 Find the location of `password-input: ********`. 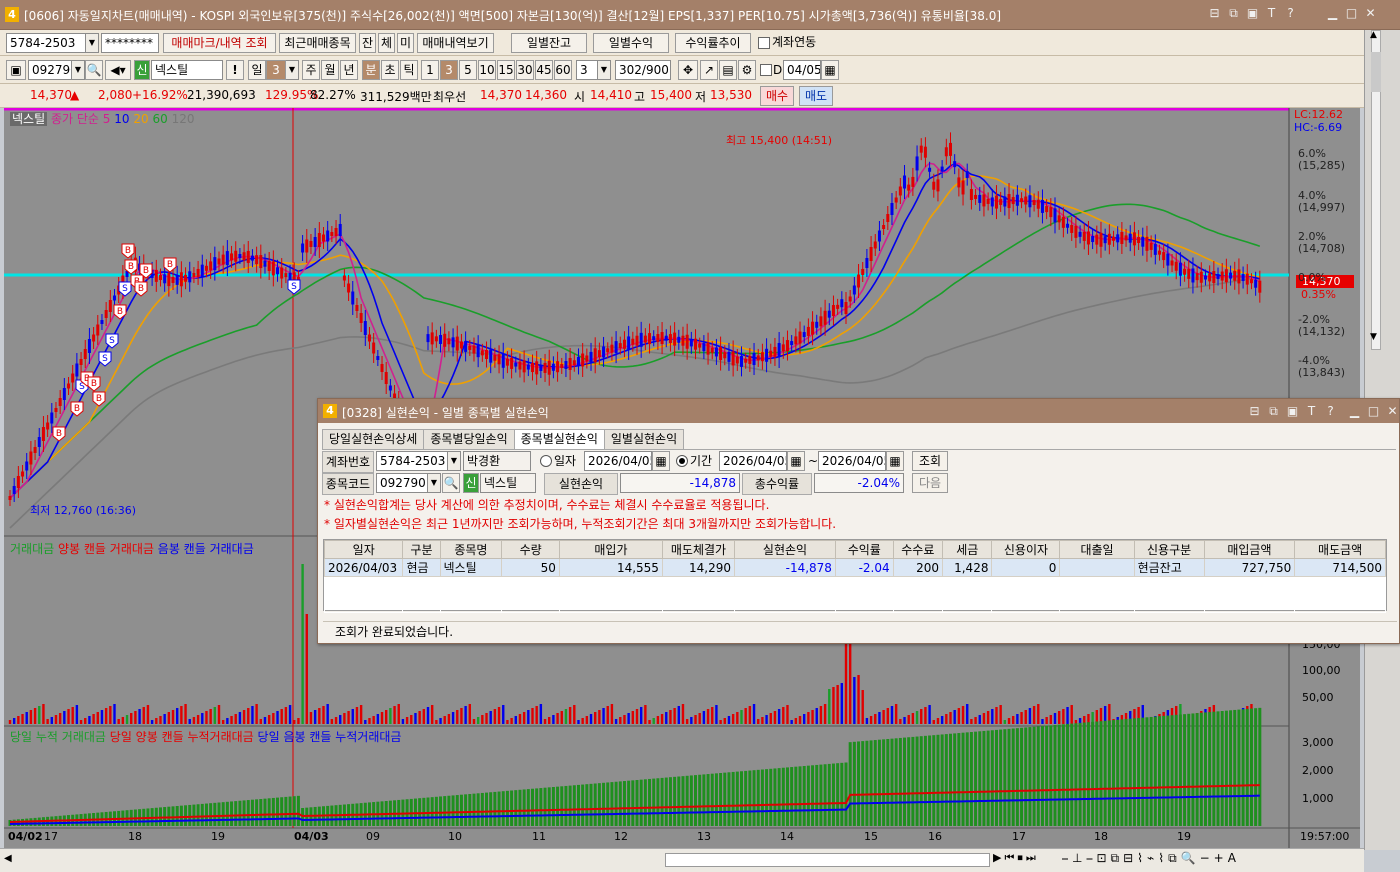

password-input: ******** is located at coordinates (130, 43).